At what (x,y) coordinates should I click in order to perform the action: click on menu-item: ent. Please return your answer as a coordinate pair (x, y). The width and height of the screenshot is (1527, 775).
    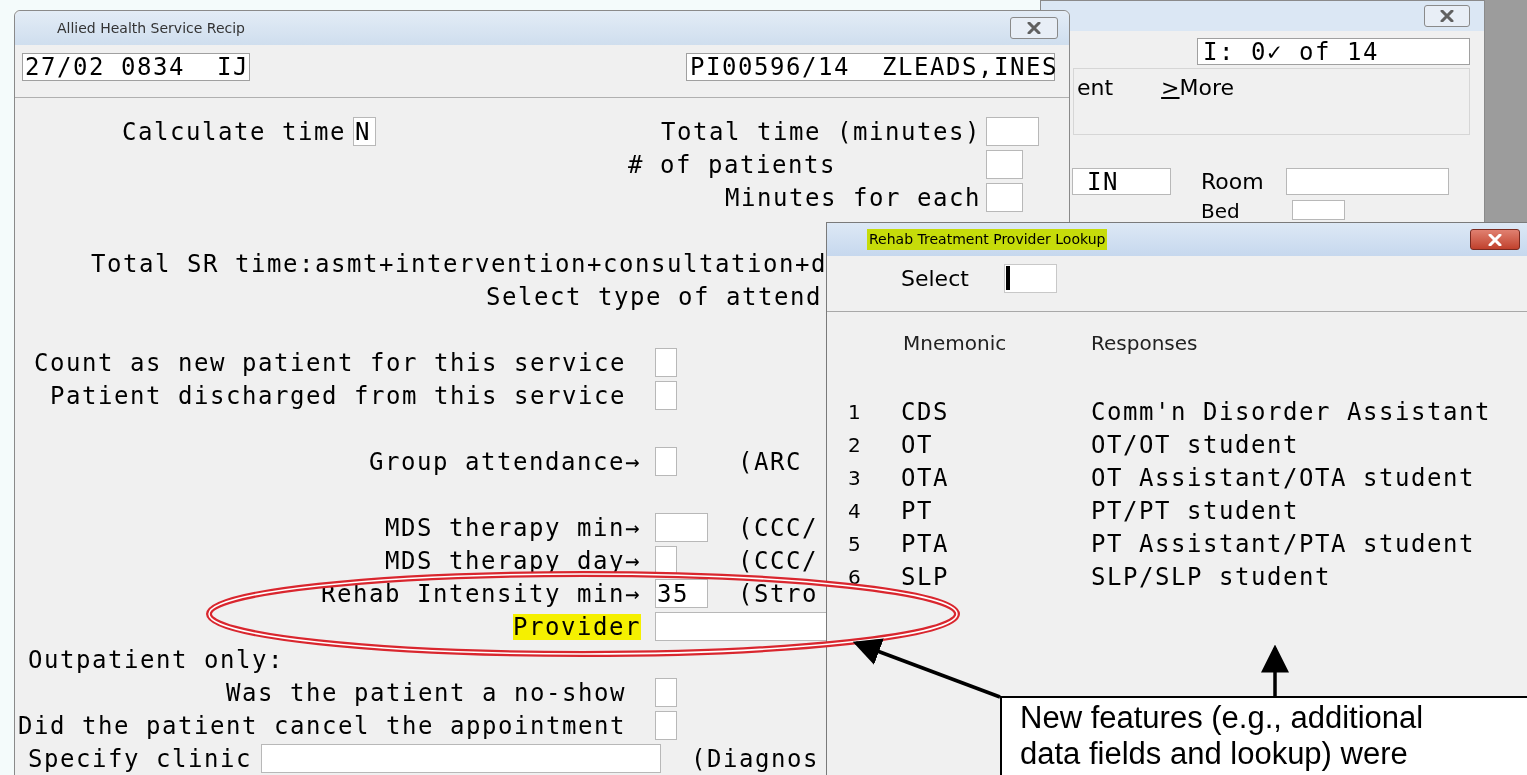
    Looking at the image, I should click on (1095, 87).